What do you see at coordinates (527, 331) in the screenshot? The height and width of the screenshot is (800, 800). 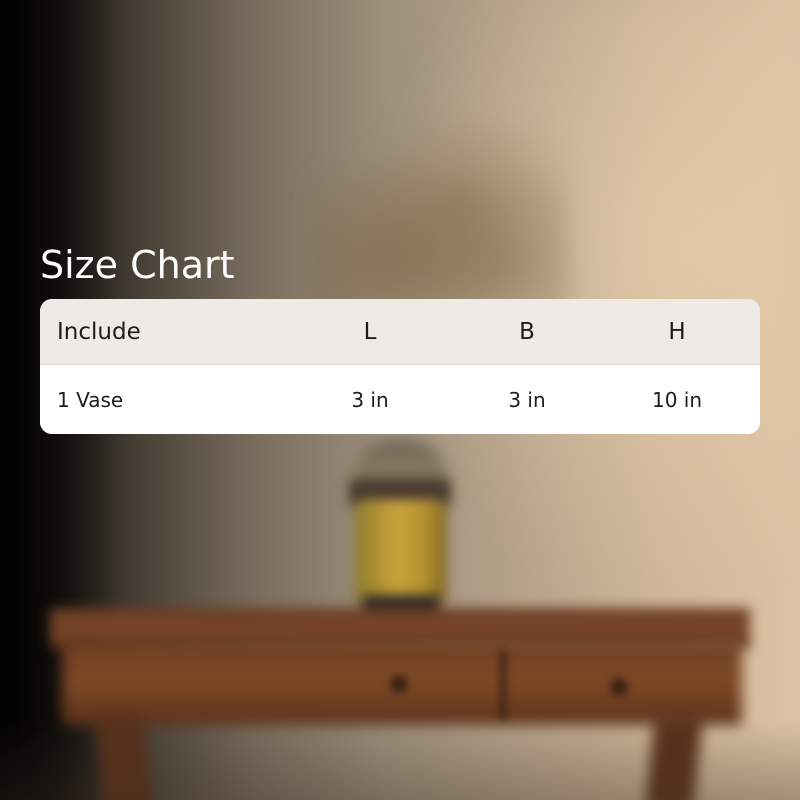 I see `header-breadth: B` at bounding box center [527, 331].